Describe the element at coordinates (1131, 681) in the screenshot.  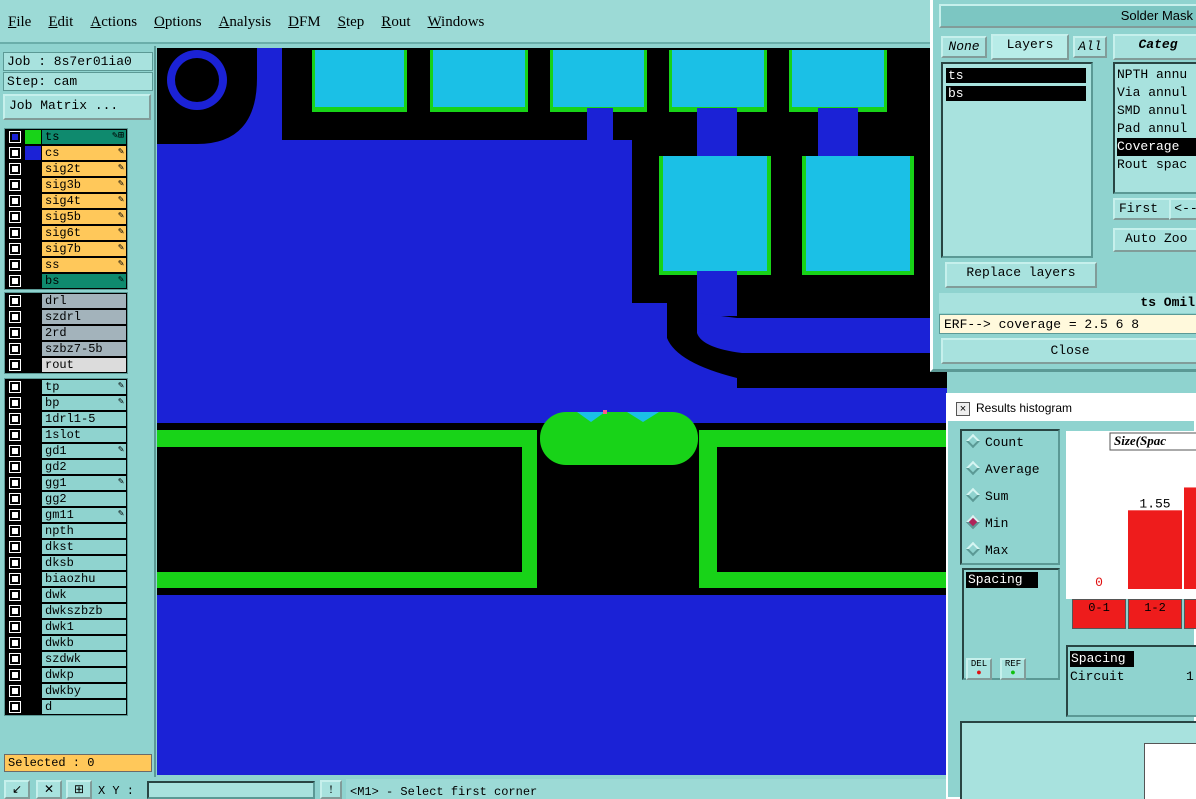
I see `histogram-bottom-list: Spacing Circuit 1` at that location.